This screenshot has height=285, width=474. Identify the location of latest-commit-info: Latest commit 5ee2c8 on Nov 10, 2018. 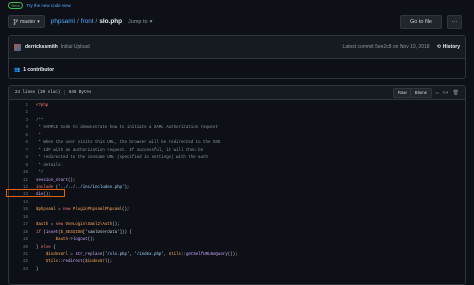
(386, 47).